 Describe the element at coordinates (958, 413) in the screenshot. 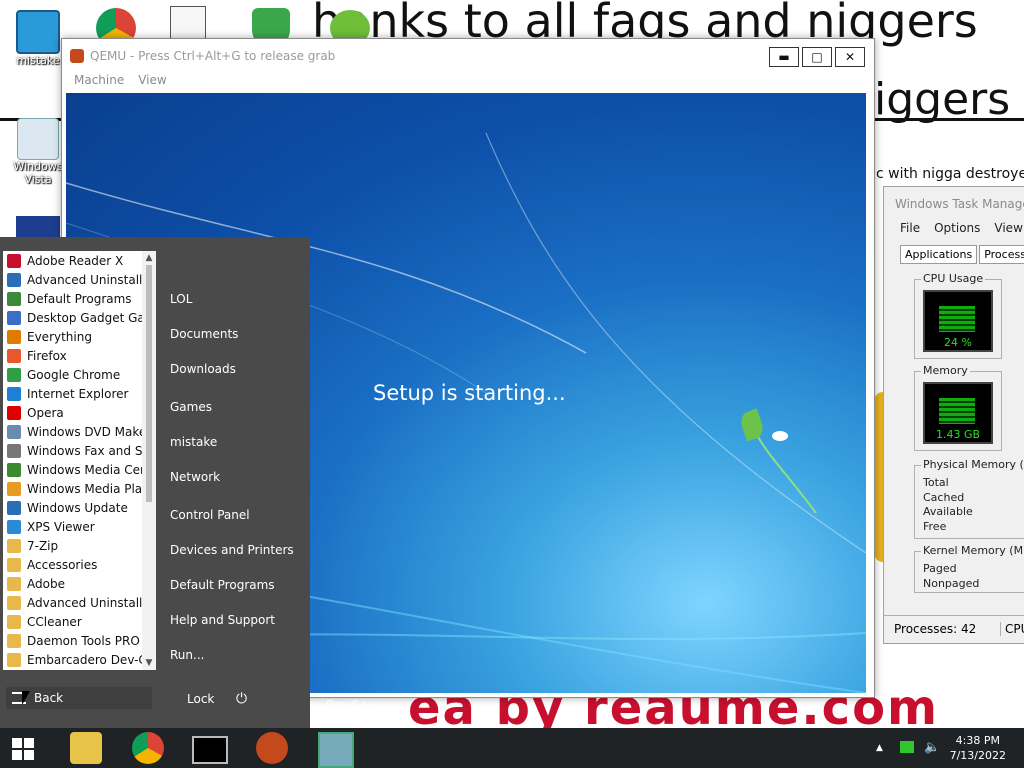

I see `memory-graph: 1.43 GB` at that location.